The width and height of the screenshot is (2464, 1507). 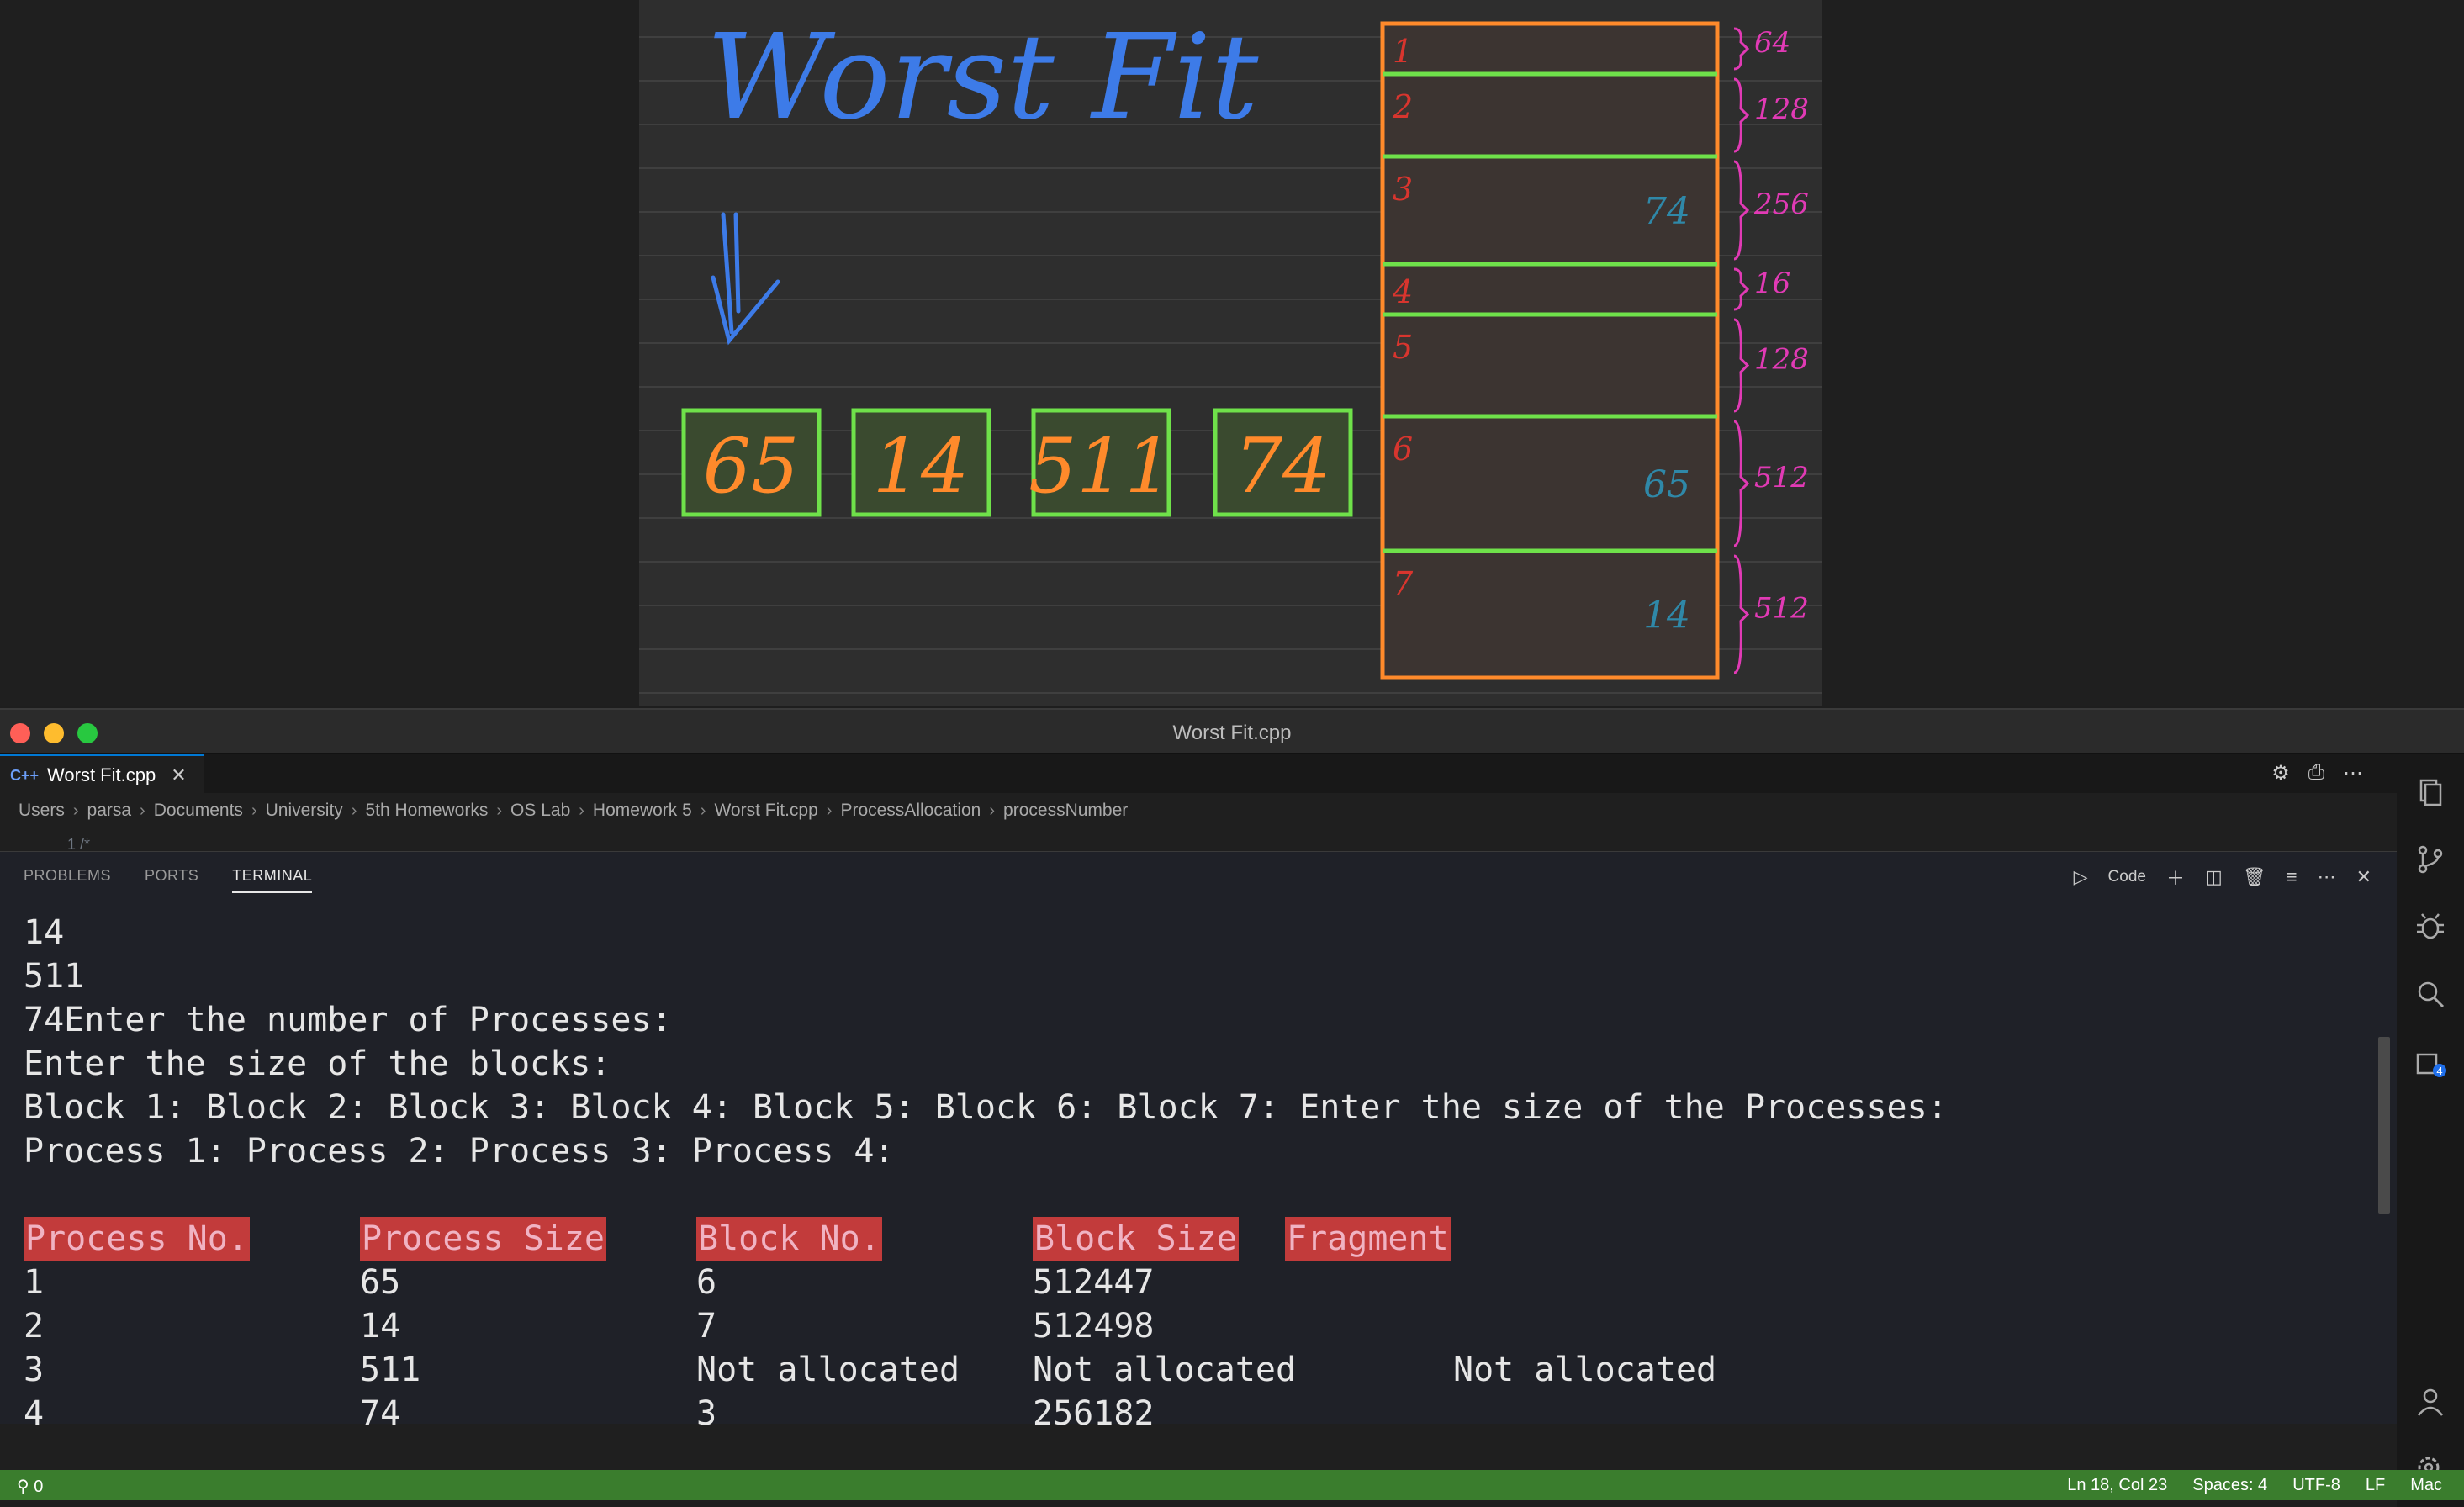 What do you see at coordinates (272, 880) in the screenshot?
I see `tab-terminal: TERMINAL` at bounding box center [272, 880].